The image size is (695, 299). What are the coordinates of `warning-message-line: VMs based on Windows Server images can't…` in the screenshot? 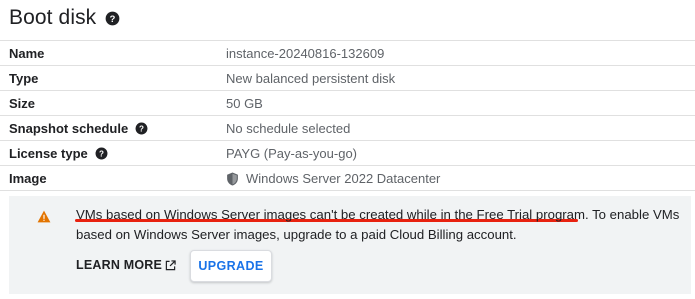 It's located at (378, 214).